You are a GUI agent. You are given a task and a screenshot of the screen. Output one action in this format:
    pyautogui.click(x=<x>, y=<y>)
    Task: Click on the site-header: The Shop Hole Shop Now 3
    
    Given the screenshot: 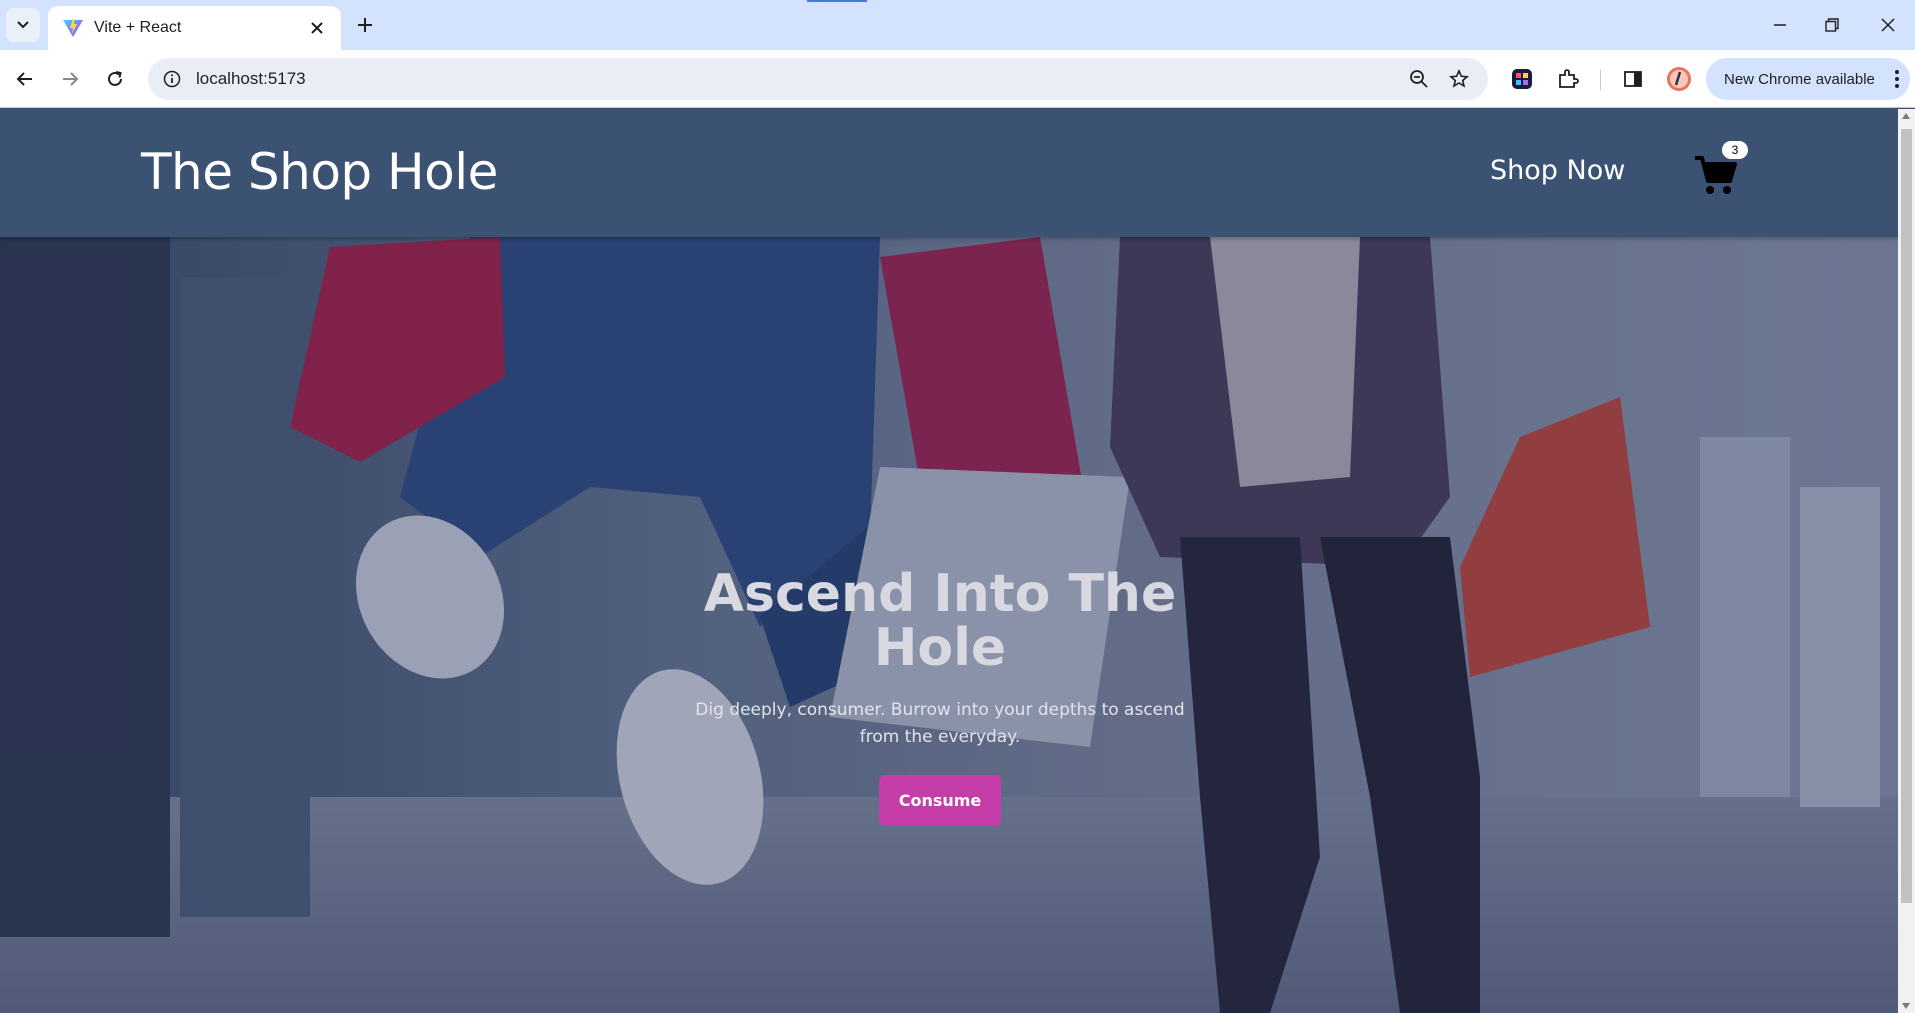 What is the action you would take?
    pyautogui.click(x=949, y=173)
    